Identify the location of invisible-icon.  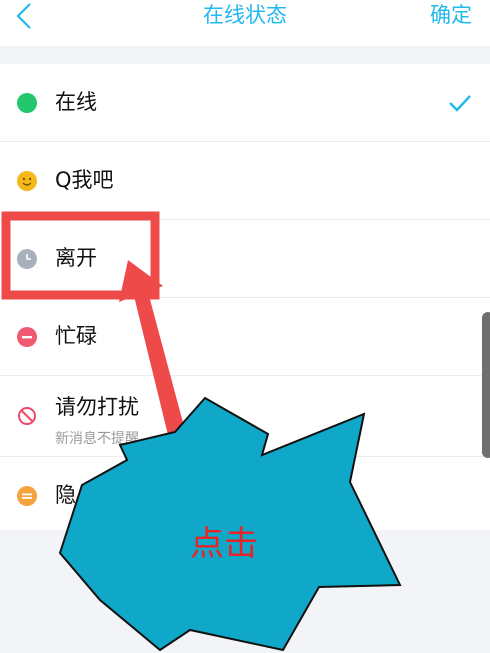
(27, 496).